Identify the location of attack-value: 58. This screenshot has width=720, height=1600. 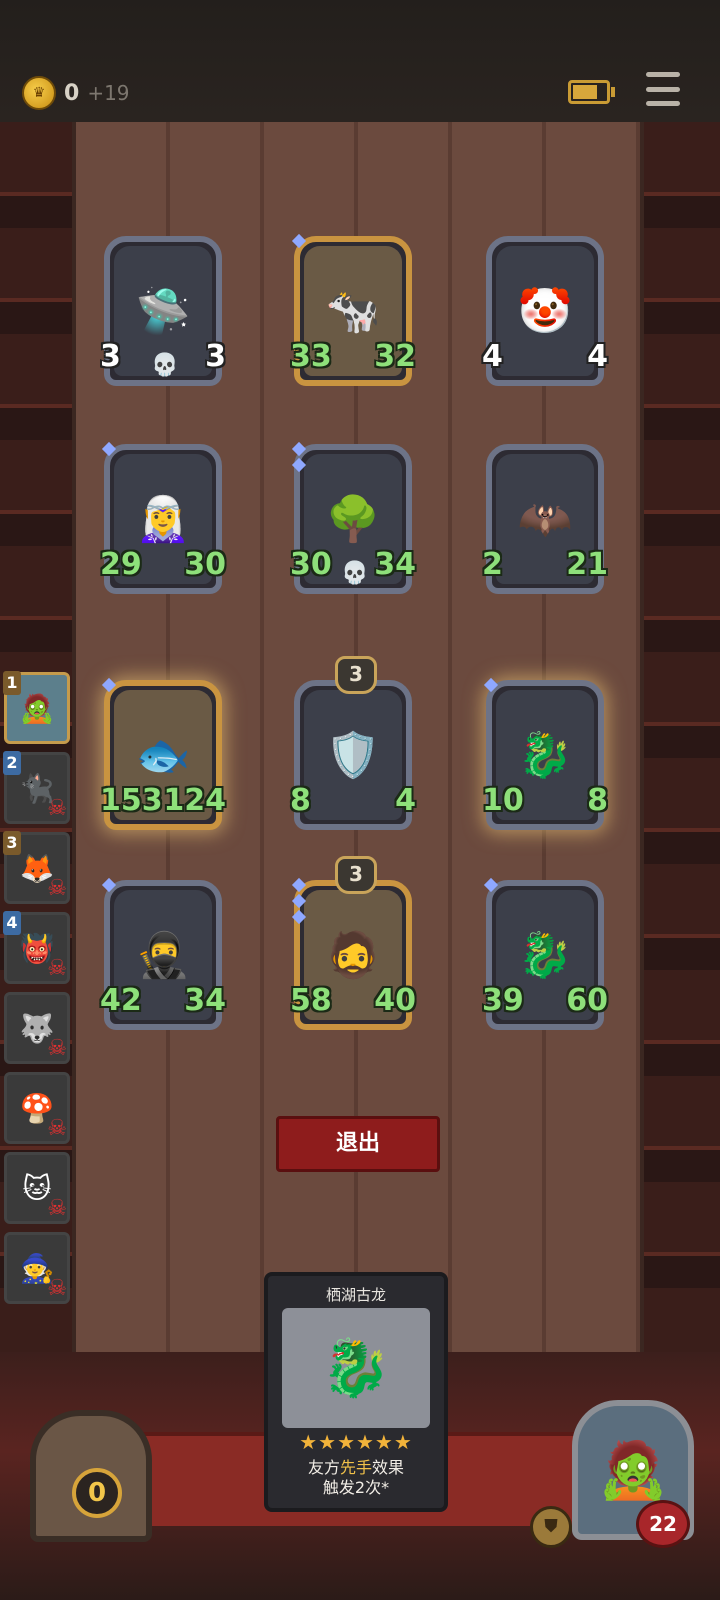
(310, 1002).